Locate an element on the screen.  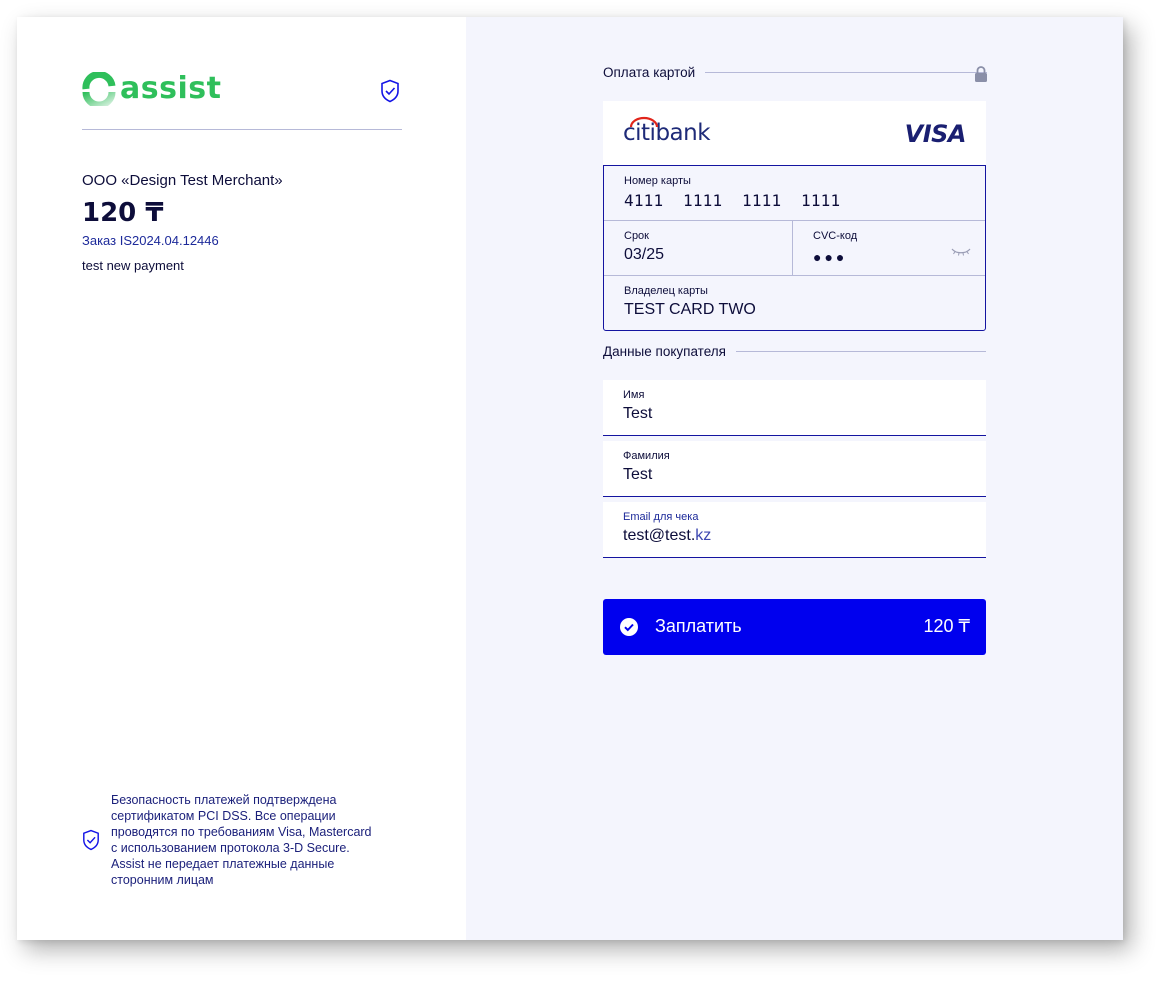
check-circle-icon is located at coordinates (629, 627).